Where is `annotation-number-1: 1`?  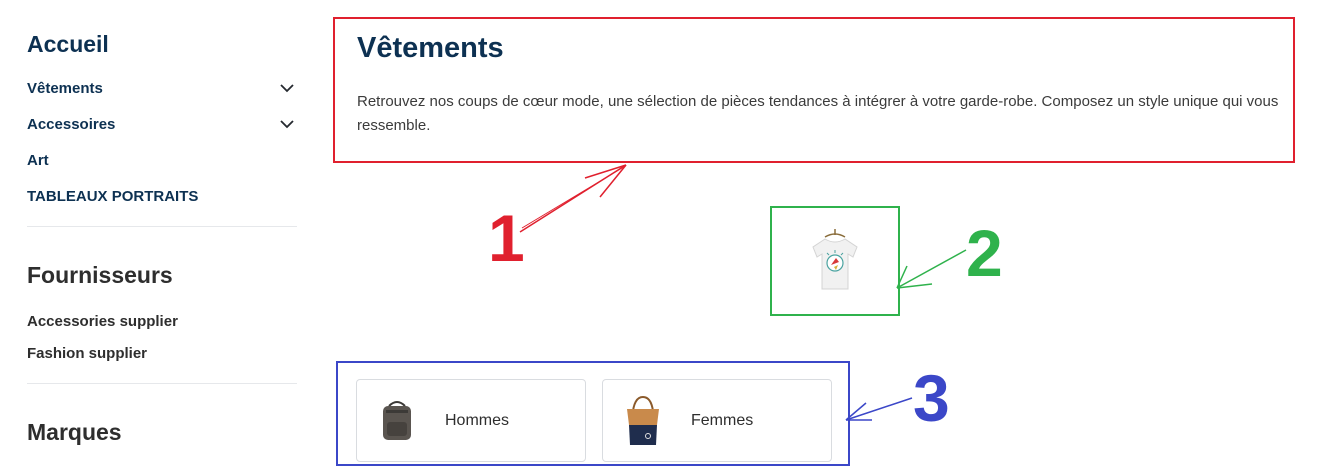 annotation-number-1: 1 is located at coordinates (506, 238).